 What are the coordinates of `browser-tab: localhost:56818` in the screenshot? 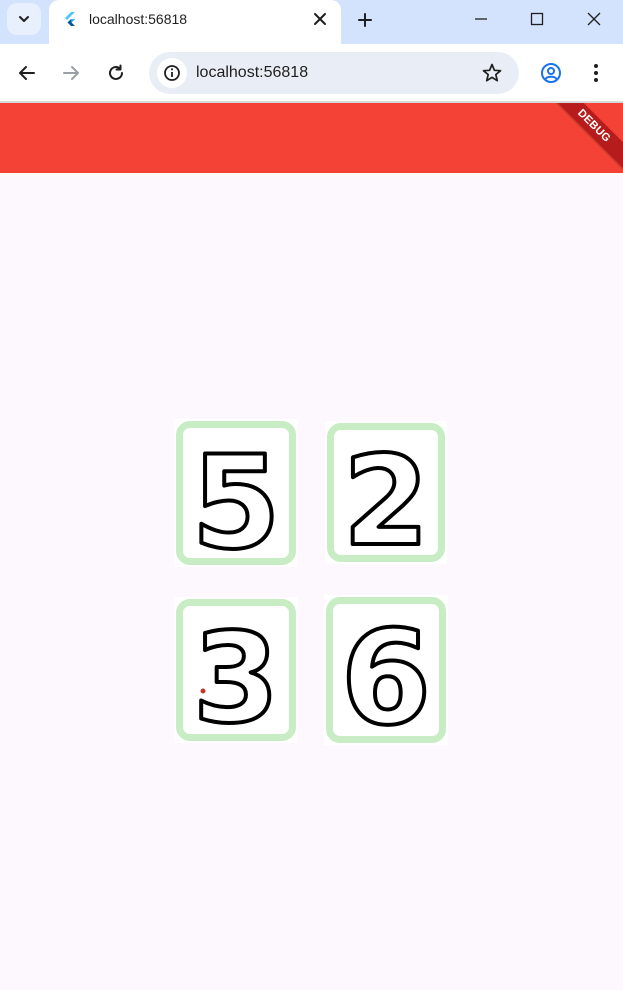 It's located at (195, 22).